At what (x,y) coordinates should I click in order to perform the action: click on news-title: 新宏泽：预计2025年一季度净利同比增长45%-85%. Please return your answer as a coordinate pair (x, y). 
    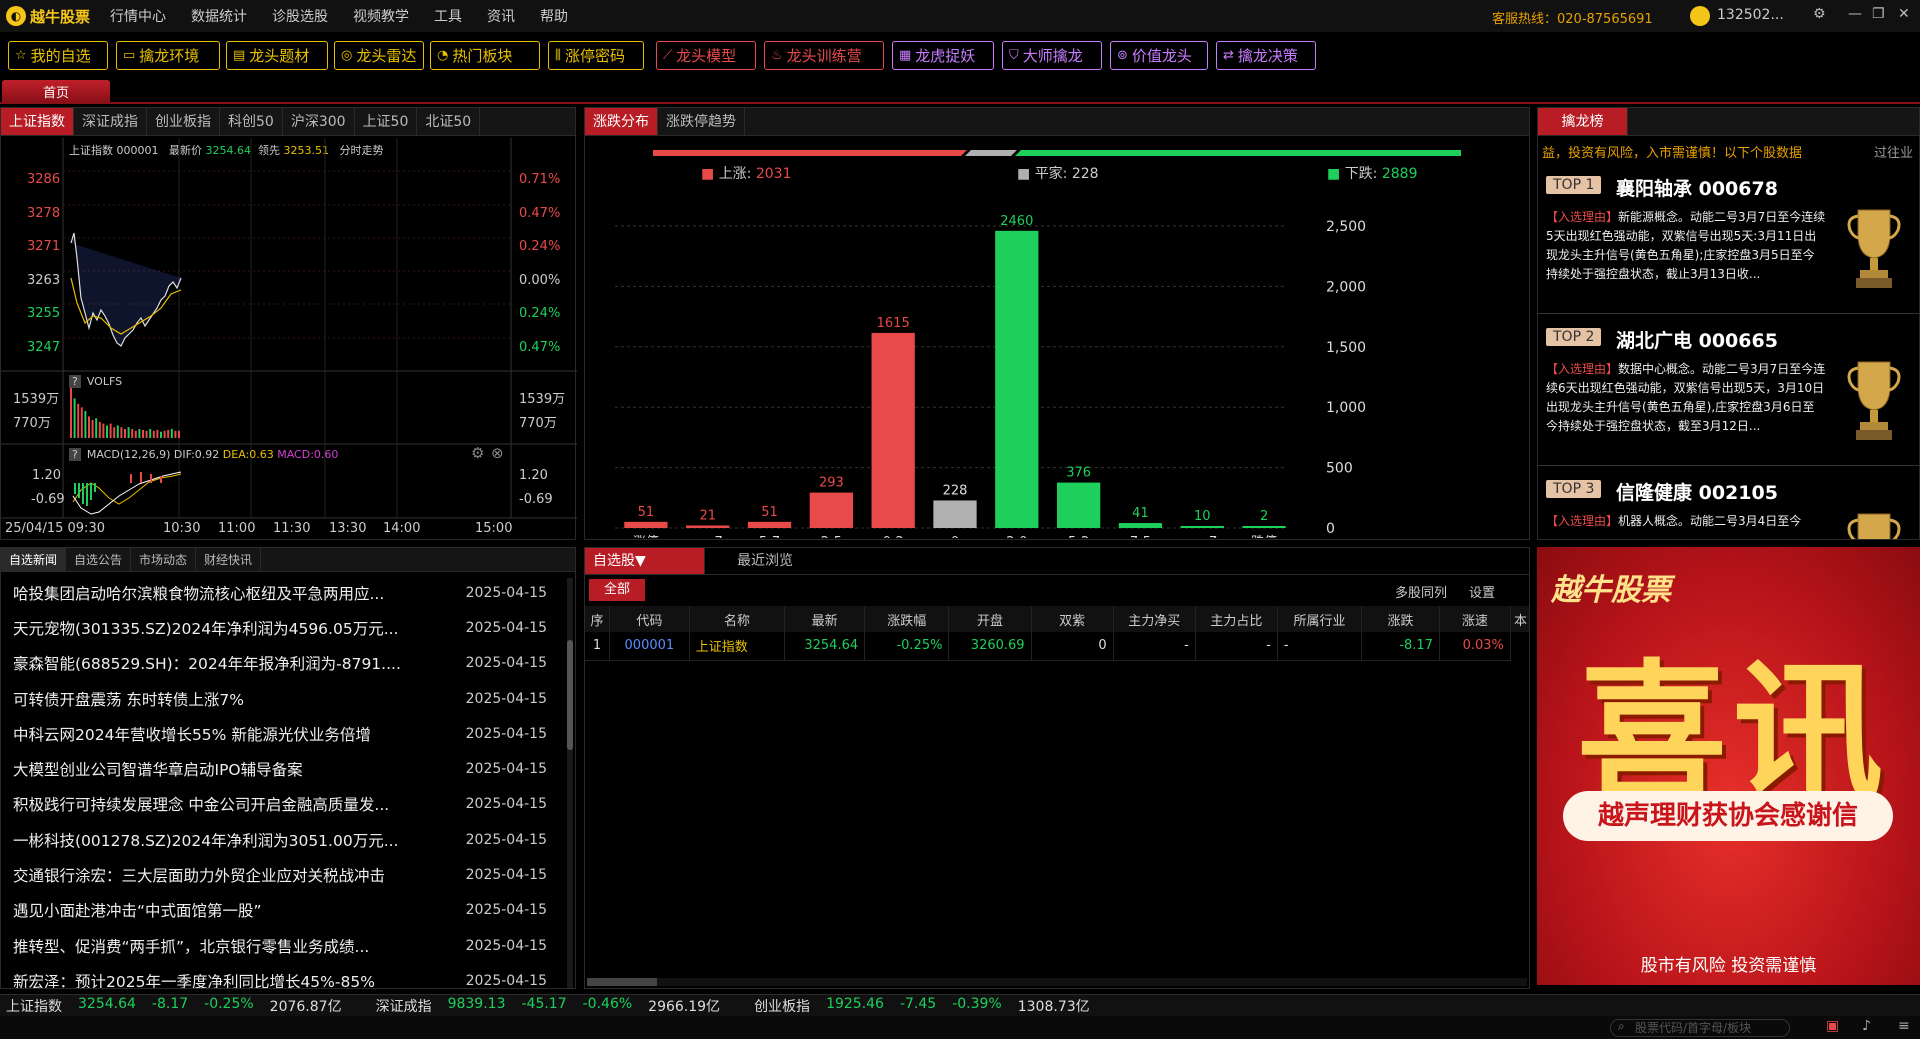
    Looking at the image, I should click on (194, 979).